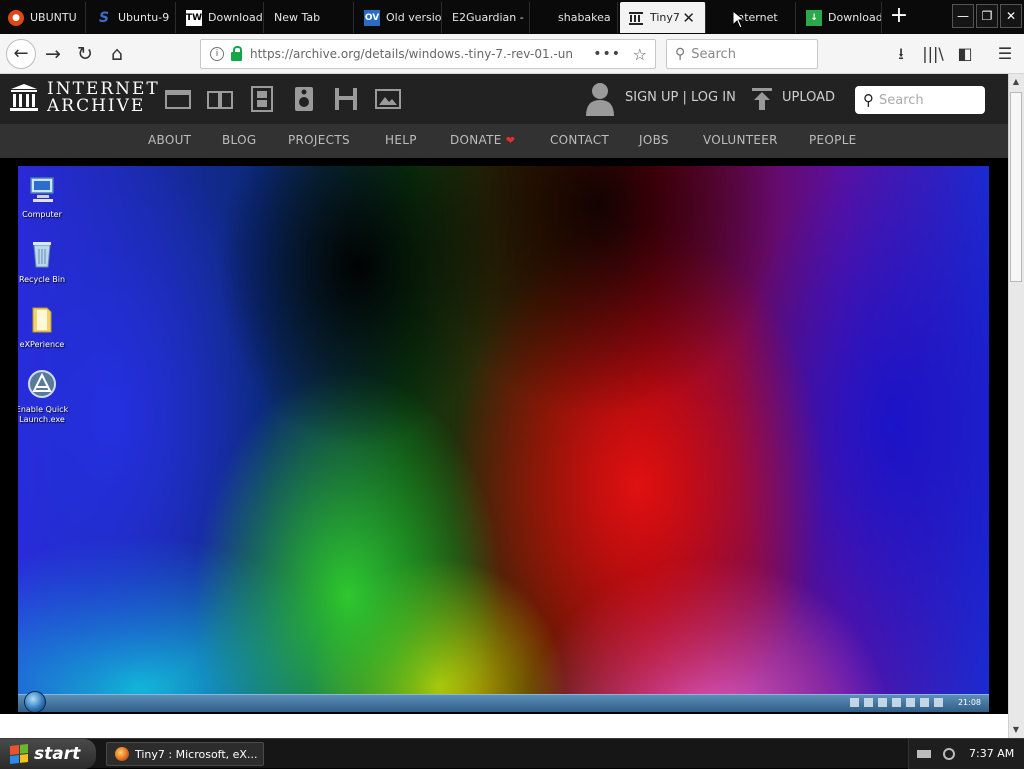  What do you see at coordinates (713, 54) in the screenshot?
I see `browser-search-placeholder: Search` at bounding box center [713, 54].